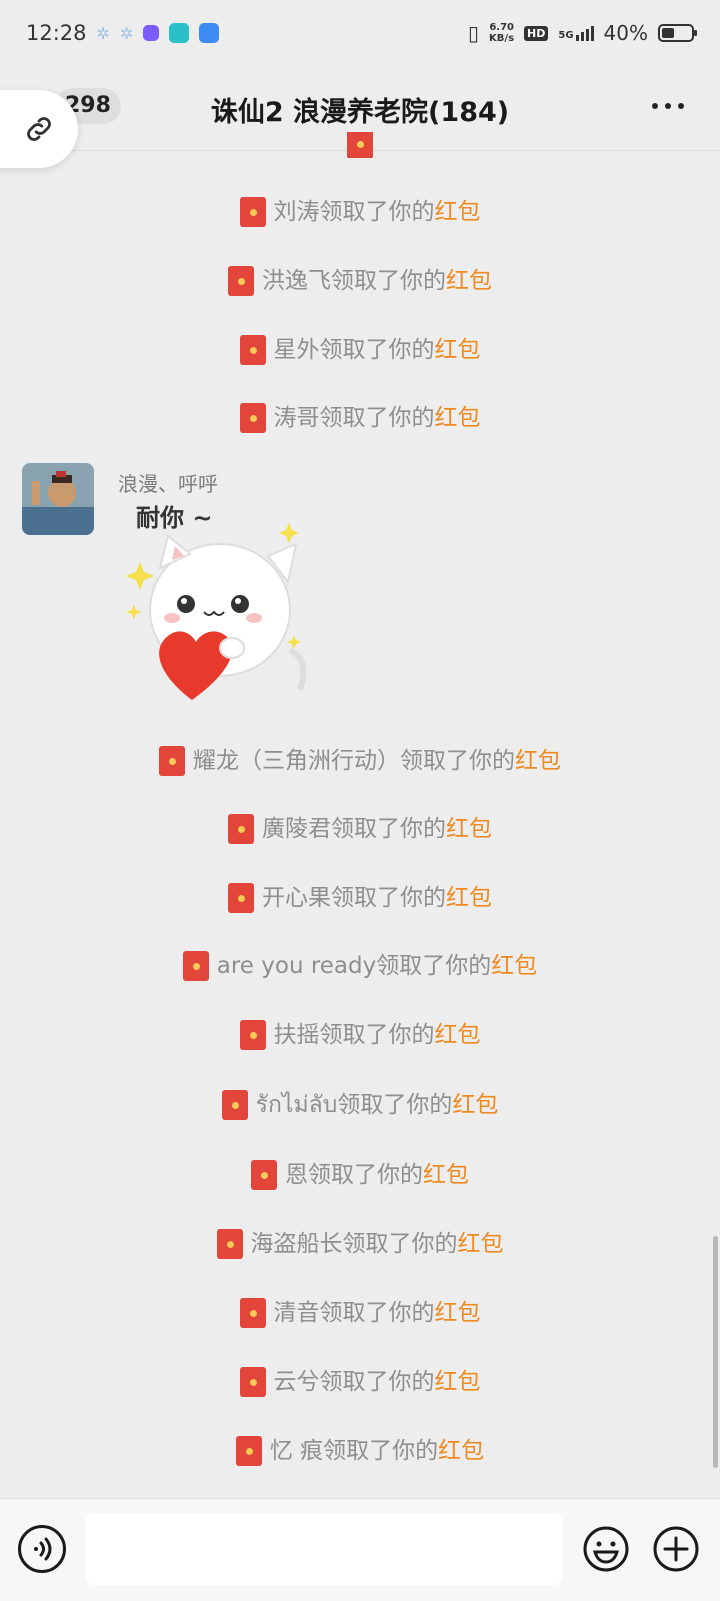  I want to click on system-message: 恩领取了你的红包, so click(360, 1175).